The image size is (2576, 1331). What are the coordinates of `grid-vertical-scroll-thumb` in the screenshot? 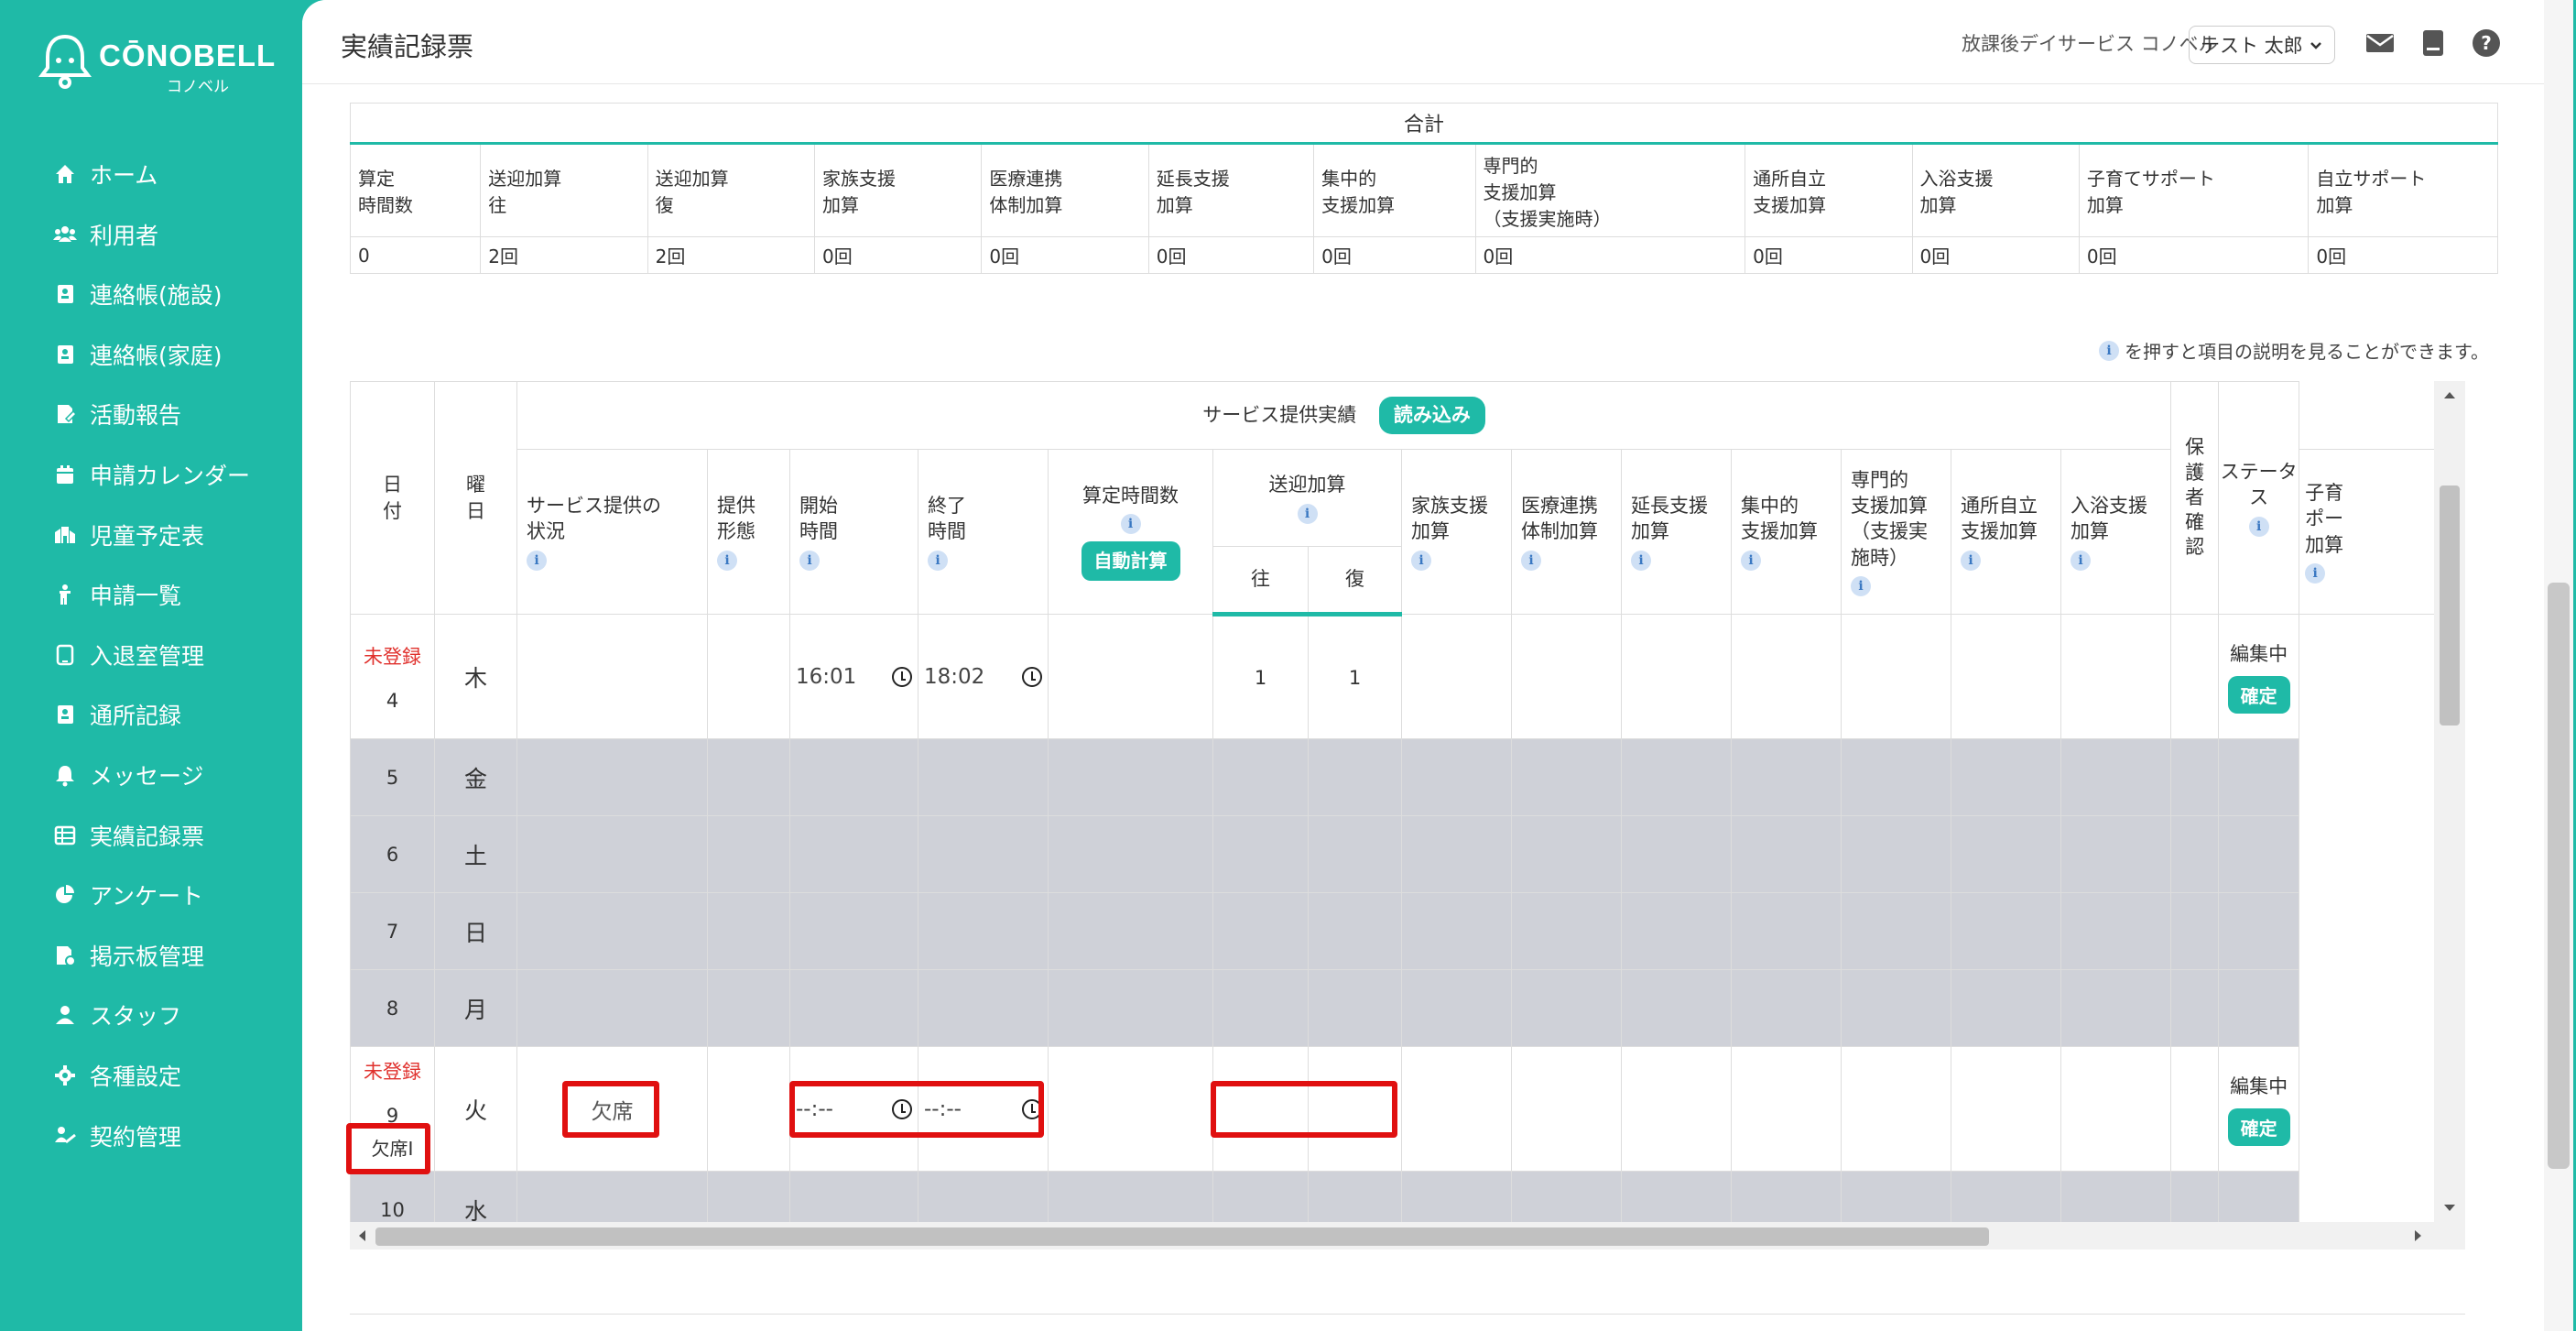 It's located at (2450, 605).